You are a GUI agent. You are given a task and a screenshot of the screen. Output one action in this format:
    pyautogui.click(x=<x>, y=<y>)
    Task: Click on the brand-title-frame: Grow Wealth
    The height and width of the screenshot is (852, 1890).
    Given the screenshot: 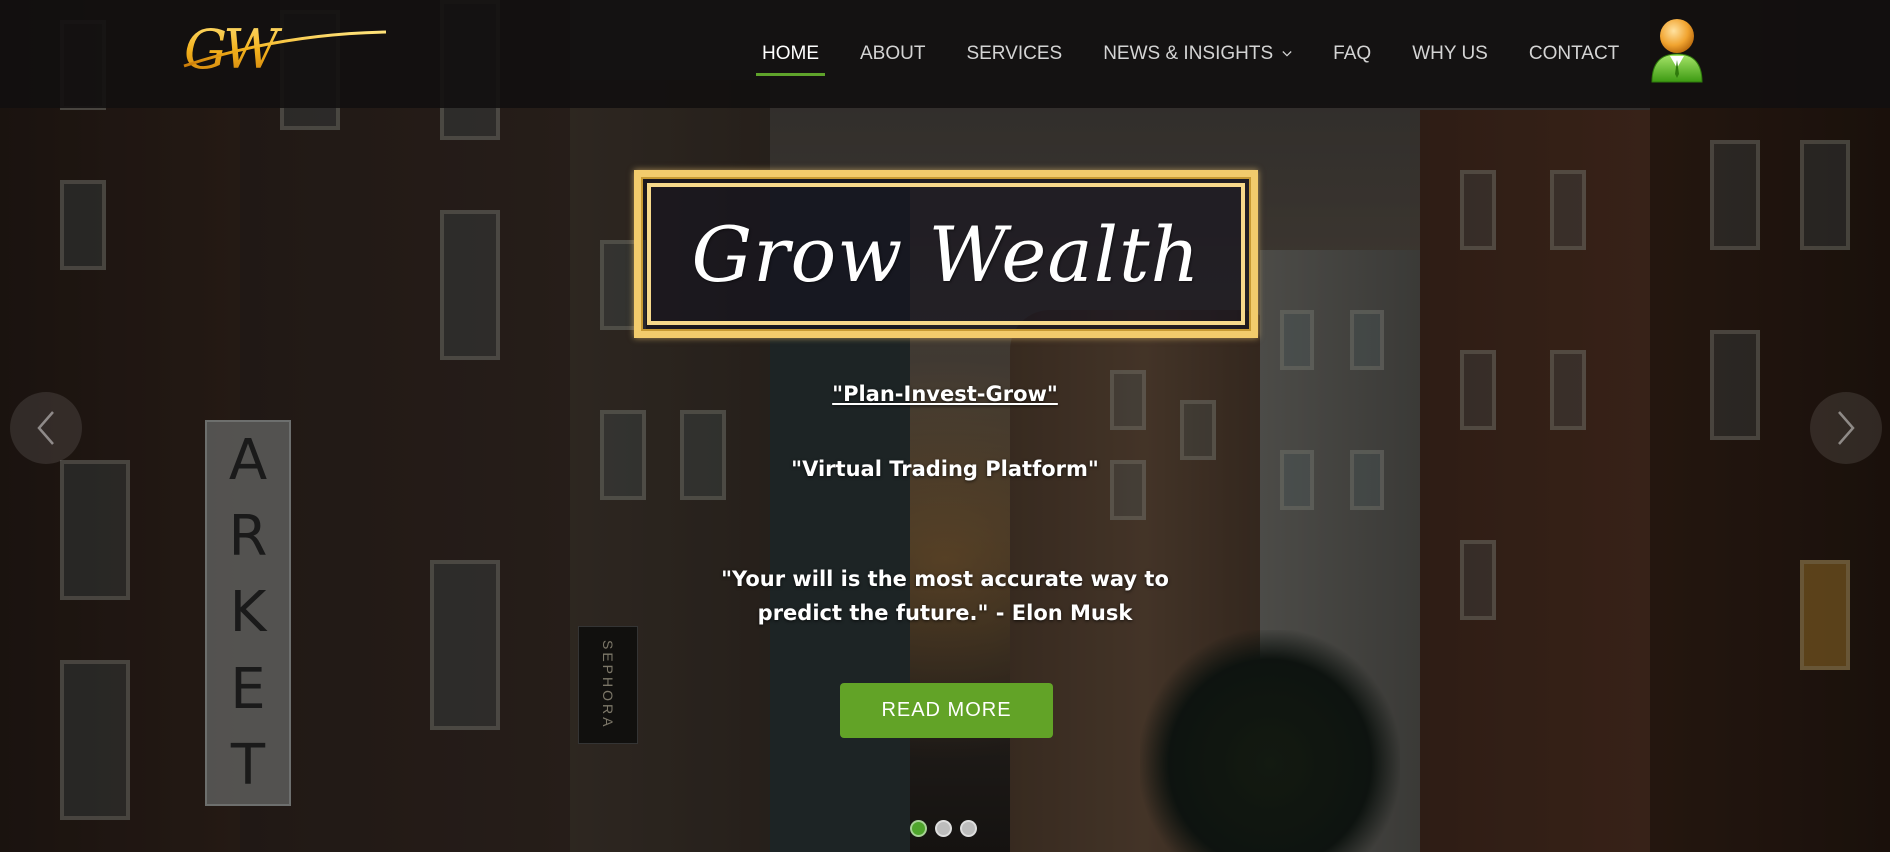 What is the action you would take?
    pyautogui.click(x=946, y=254)
    